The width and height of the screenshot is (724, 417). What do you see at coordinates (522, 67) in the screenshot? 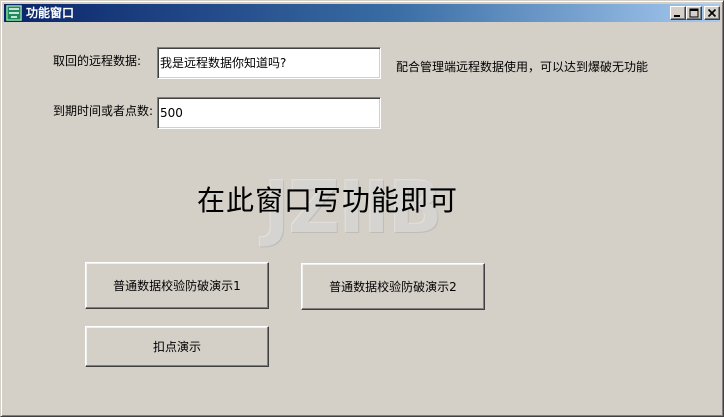
I see `remote-data-hint: 配合管理端远程数据使用，可以达到爆破无功能` at bounding box center [522, 67].